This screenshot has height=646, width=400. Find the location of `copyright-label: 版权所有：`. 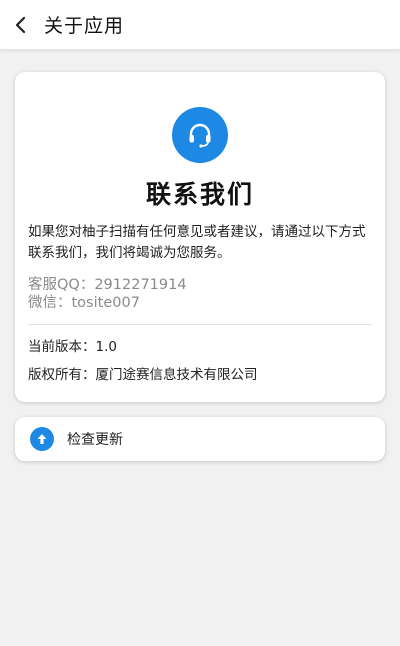

copyright-label: 版权所有： is located at coordinates (62, 375).